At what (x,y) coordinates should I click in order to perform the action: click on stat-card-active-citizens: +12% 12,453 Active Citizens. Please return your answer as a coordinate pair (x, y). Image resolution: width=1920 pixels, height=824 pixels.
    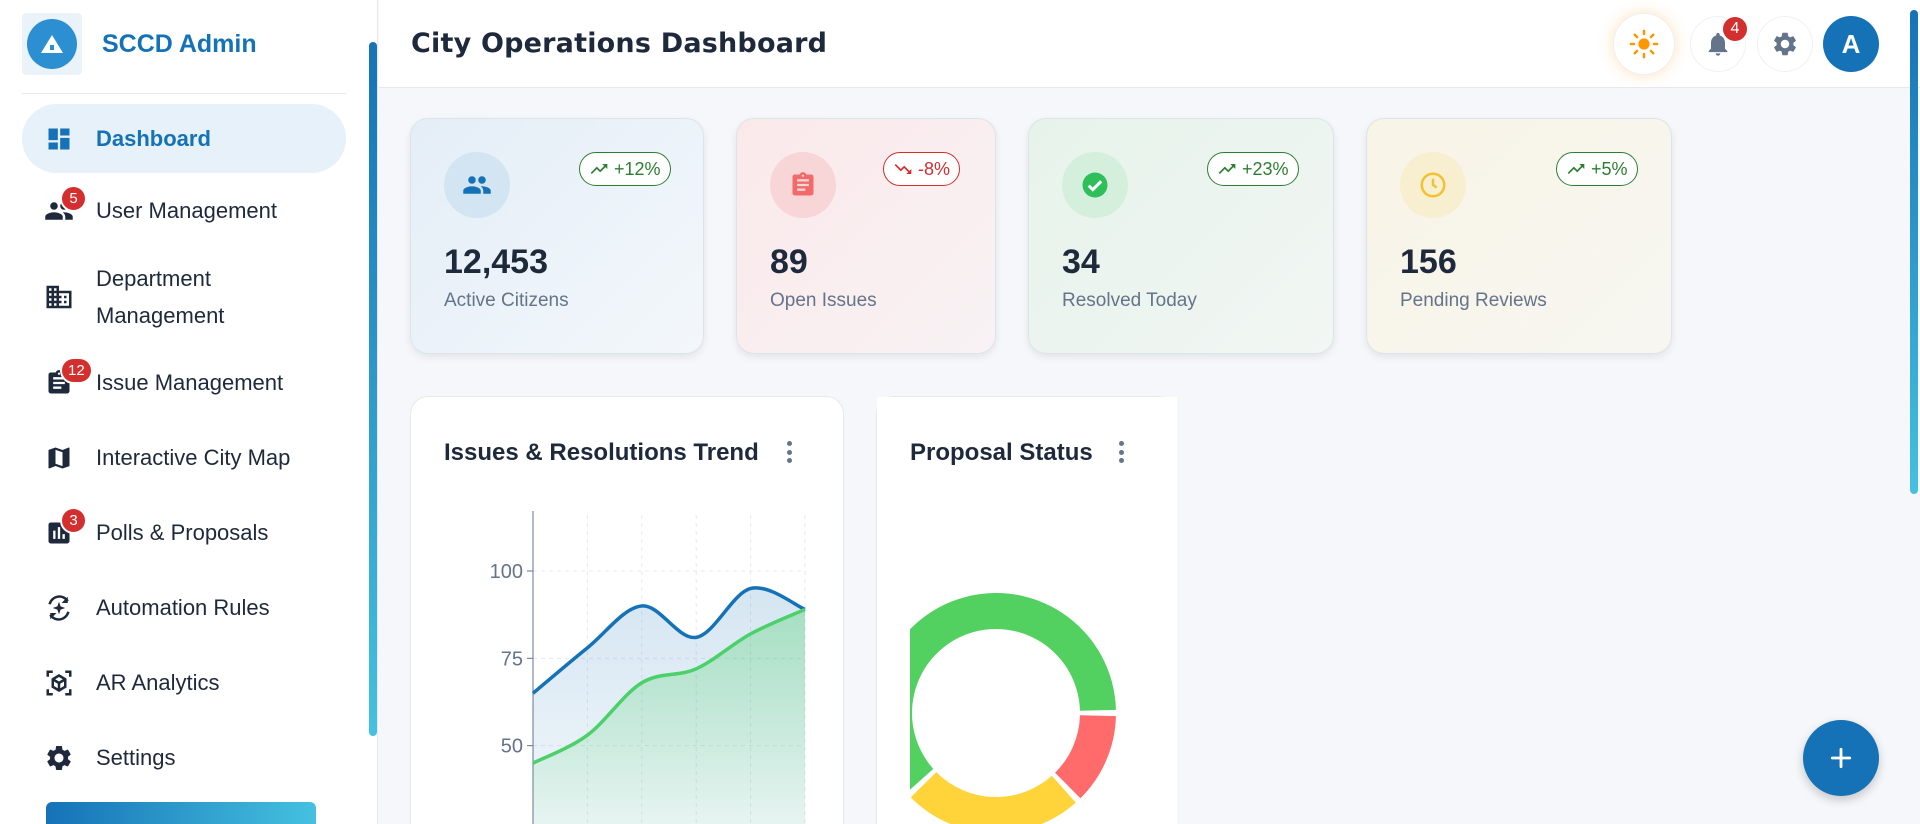
    Looking at the image, I should click on (557, 236).